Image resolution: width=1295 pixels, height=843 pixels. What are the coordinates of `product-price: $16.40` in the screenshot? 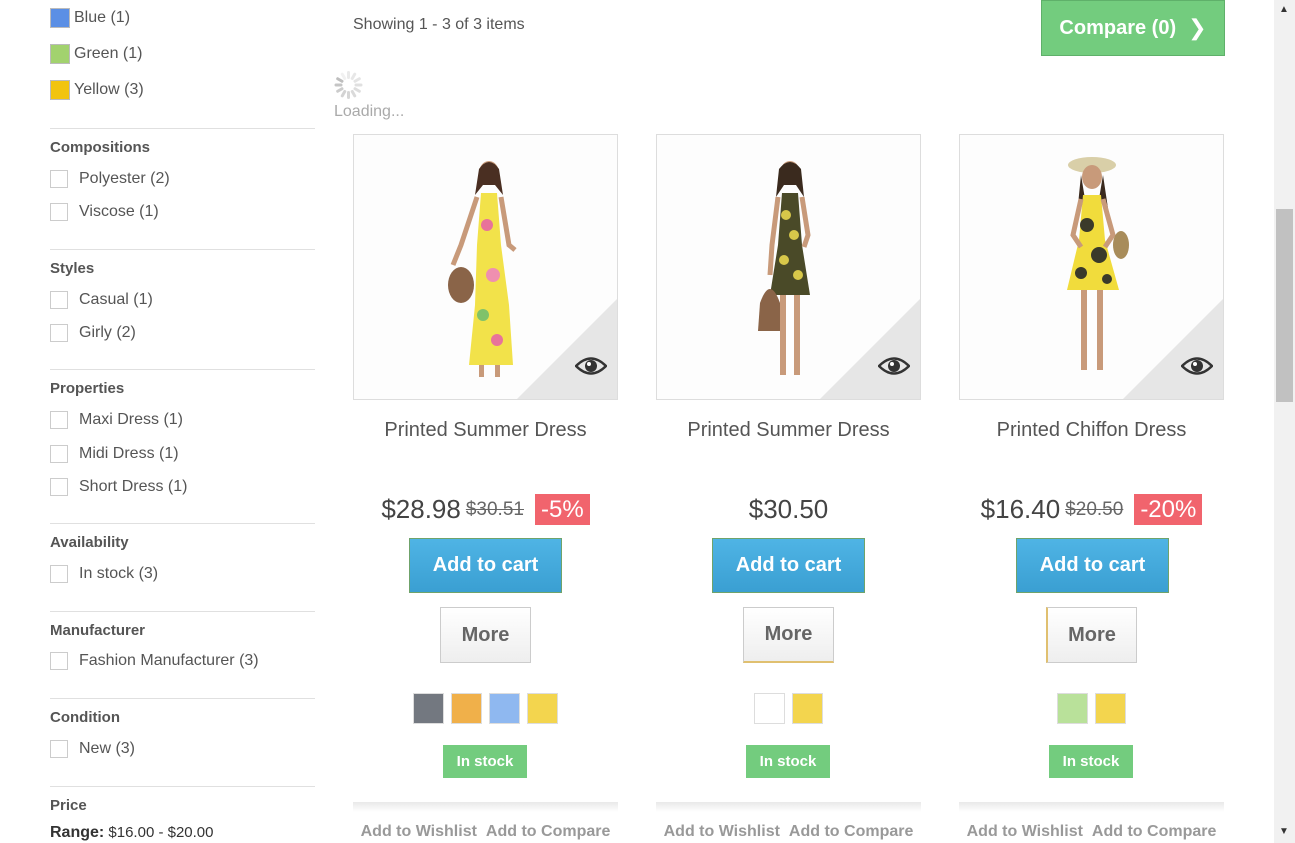 It's located at (1020, 509).